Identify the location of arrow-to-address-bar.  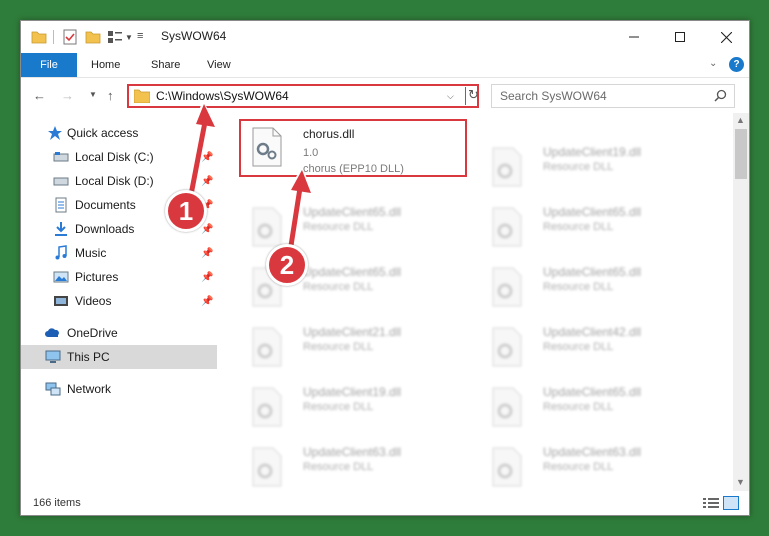
(201, 150).